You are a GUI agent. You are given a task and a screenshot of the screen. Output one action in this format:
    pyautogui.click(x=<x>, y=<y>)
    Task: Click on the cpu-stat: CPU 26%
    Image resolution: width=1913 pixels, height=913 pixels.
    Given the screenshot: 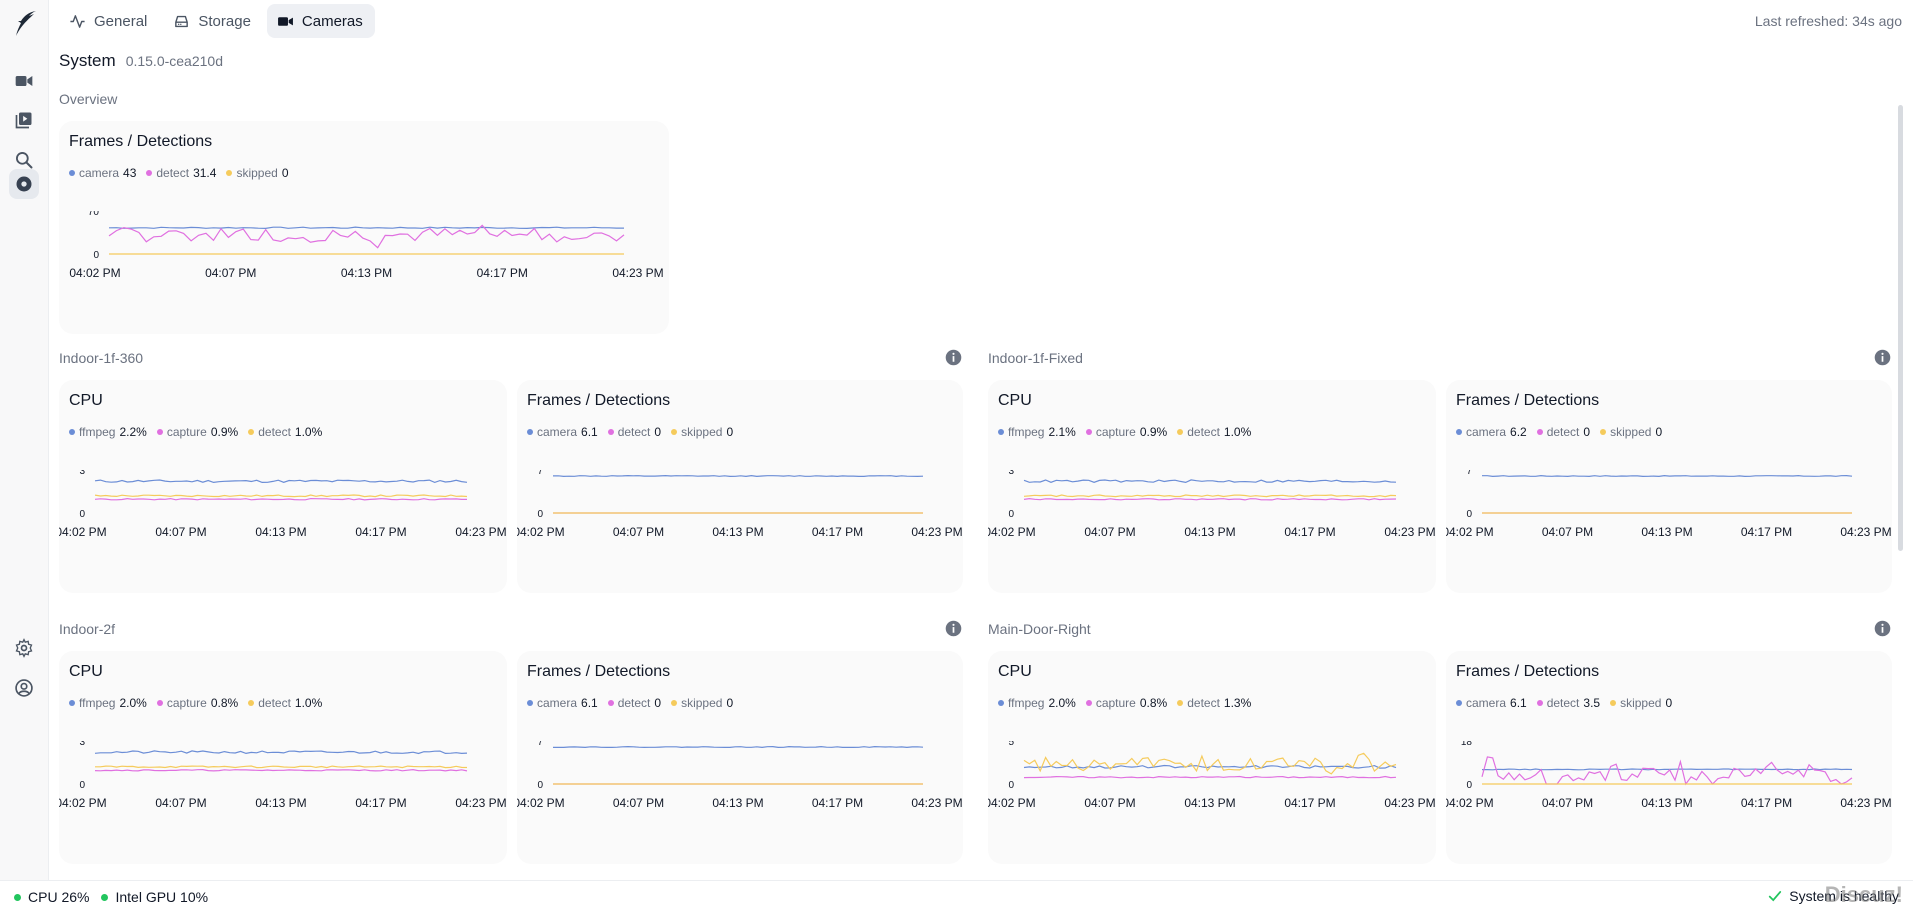 What is the action you would take?
    pyautogui.click(x=51, y=897)
    